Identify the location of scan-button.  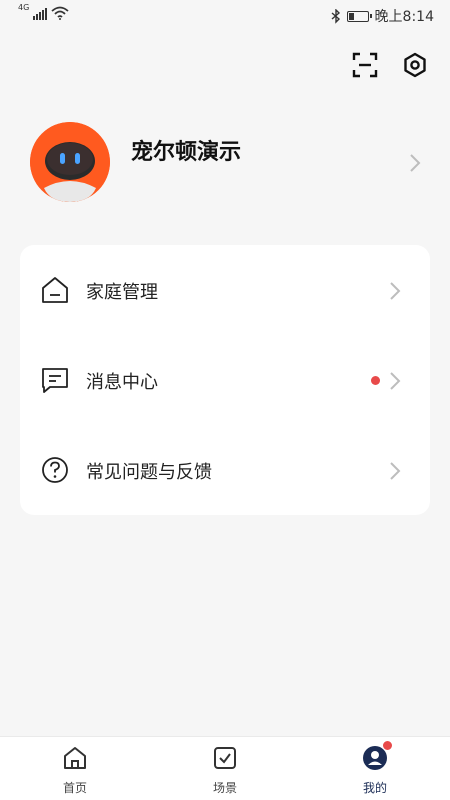
(365, 65).